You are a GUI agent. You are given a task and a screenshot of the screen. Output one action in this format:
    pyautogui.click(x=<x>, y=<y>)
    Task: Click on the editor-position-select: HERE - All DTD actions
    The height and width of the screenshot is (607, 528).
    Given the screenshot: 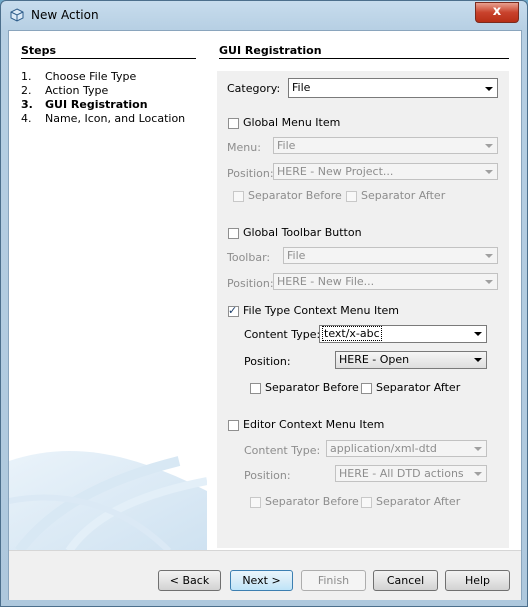 What is the action you would take?
    pyautogui.click(x=411, y=473)
    